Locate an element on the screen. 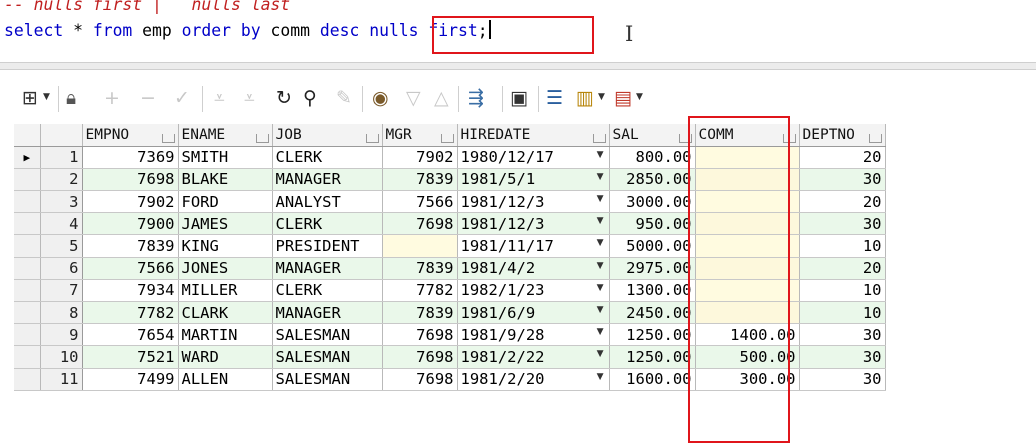 The height and width of the screenshot is (443, 1036). column-header-hiredate: HIREDATE is located at coordinates (533, 135).